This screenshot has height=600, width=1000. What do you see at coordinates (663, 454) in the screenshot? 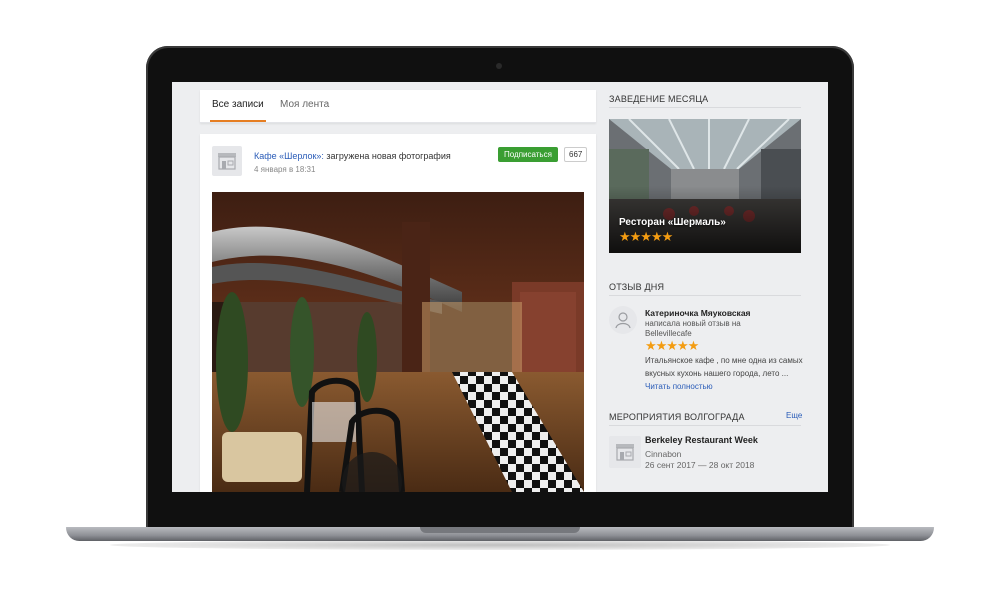
I see `event-venue: Cinnabon` at bounding box center [663, 454].